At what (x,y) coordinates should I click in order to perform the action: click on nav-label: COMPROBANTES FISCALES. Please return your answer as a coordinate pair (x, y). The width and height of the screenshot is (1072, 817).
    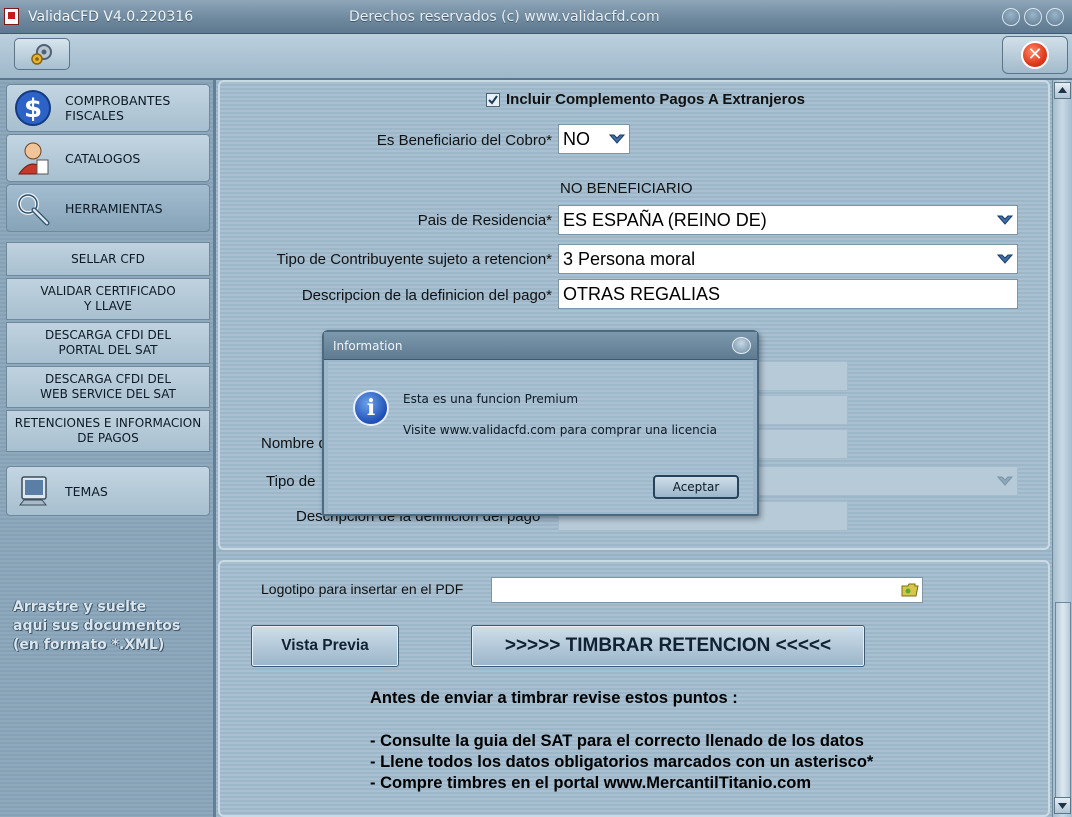
    Looking at the image, I should click on (118, 108).